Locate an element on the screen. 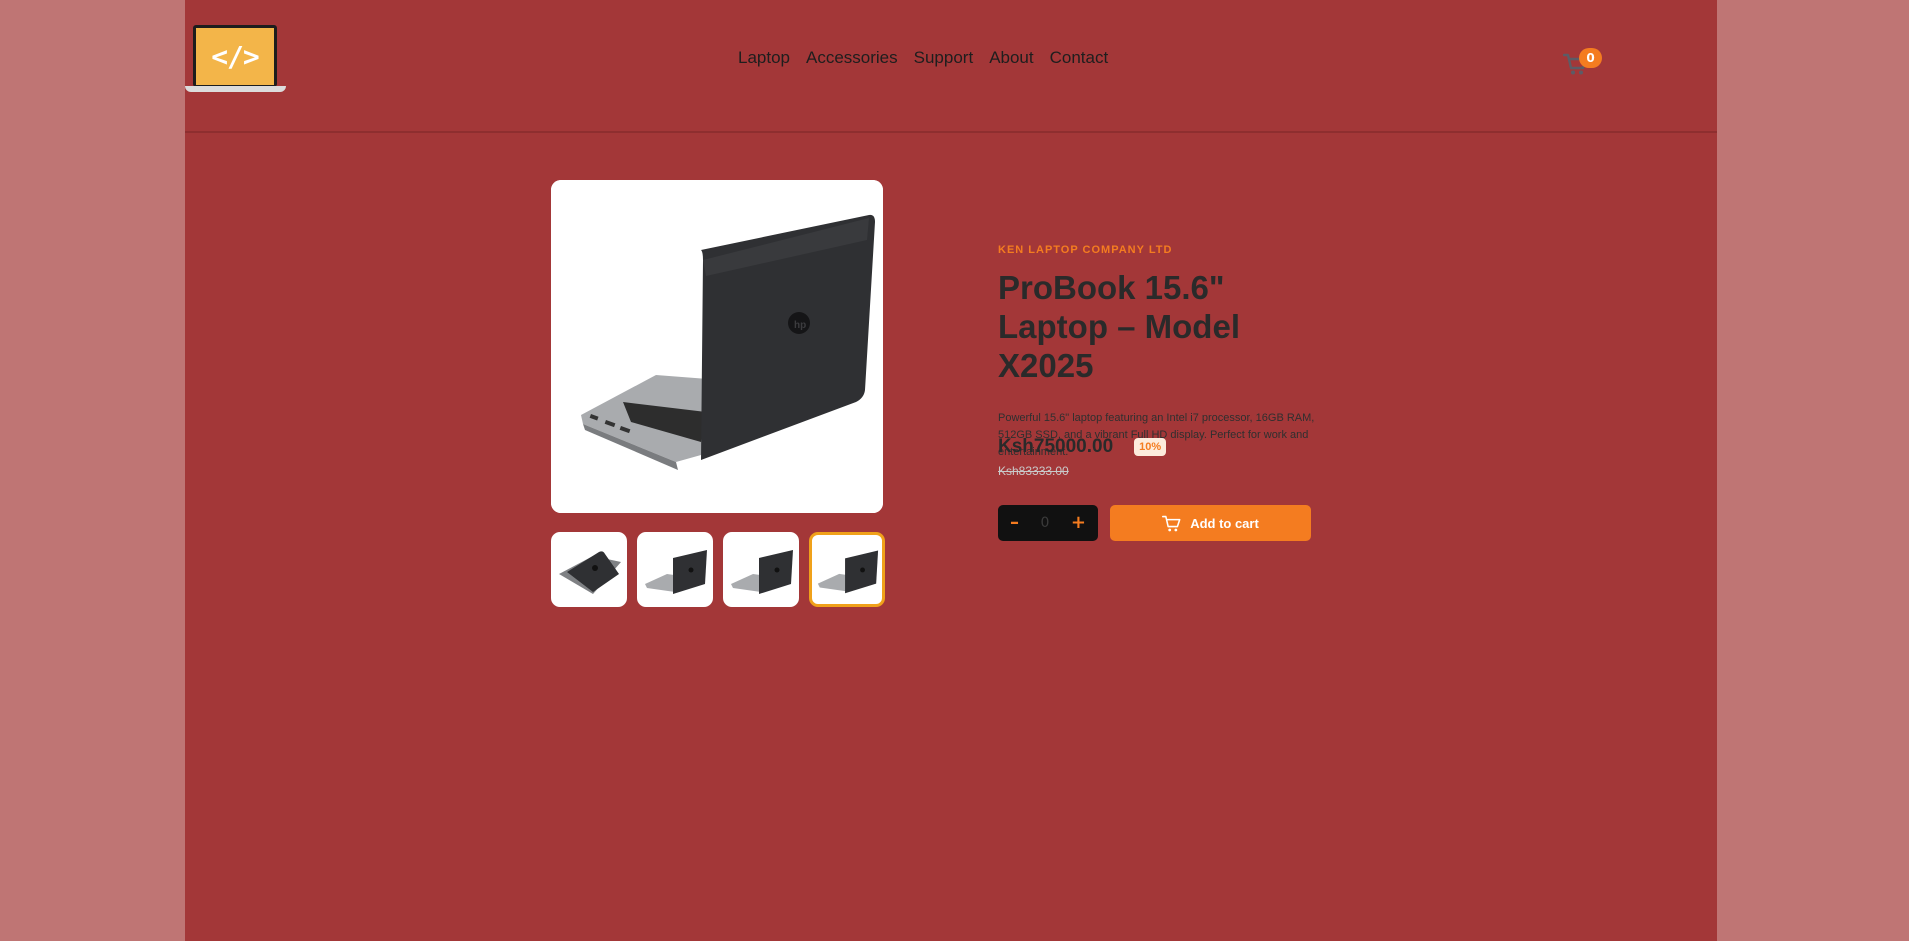  logo-base is located at coordinates (235, 89).